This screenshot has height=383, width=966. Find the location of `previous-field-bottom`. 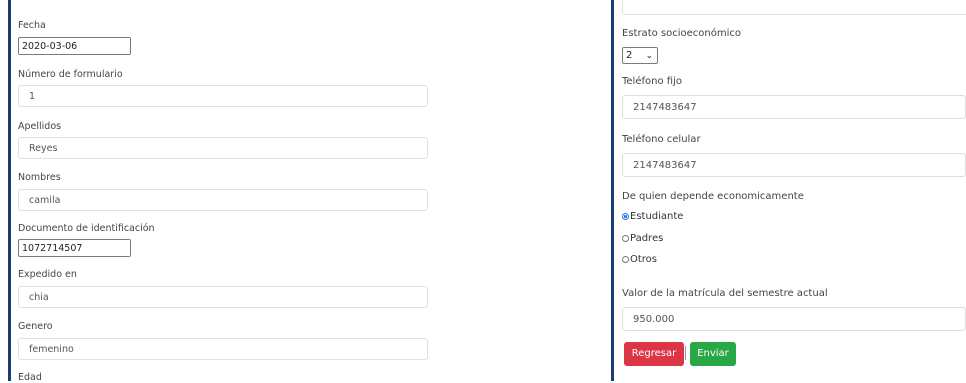

previous-field-bottom is located at coordinates (794, 7).